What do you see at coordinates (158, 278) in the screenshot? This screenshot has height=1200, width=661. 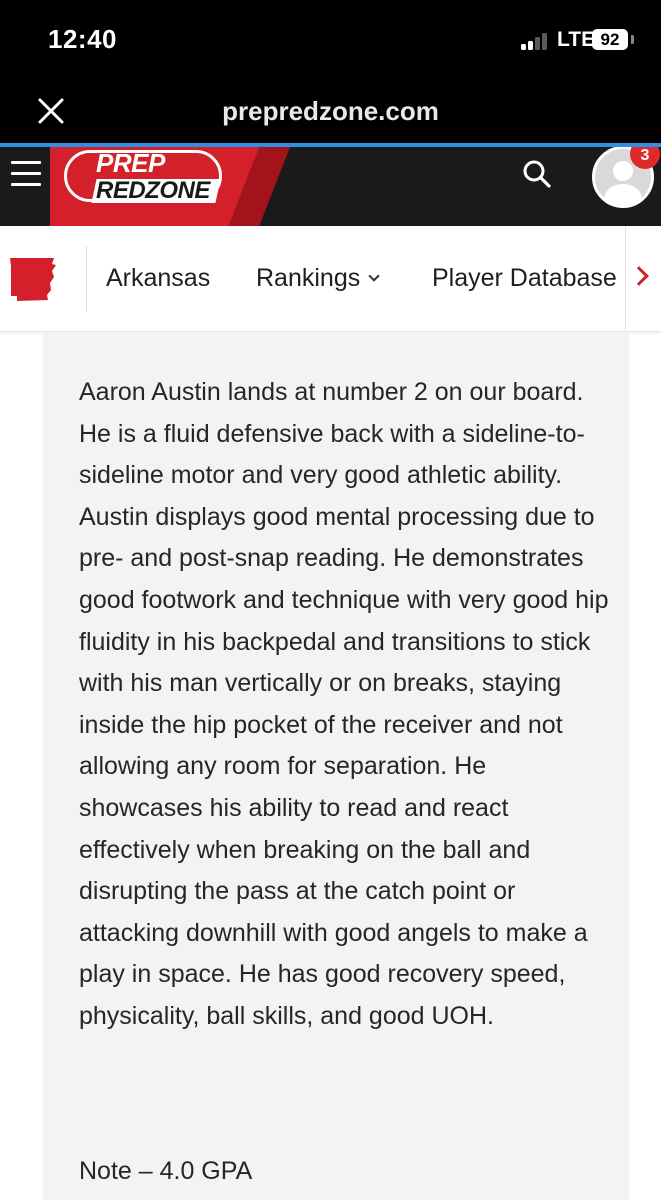 I see `nav-item-arkansas: Arkansas` at bounding box center [158, 278].